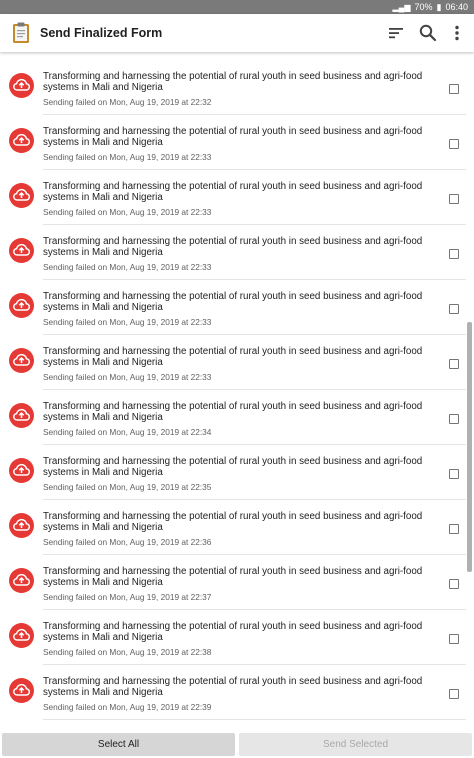 This screenshot has width=474, height=758. I want to click on bottom-bar: Select All Send Selected, so click(237, 744).